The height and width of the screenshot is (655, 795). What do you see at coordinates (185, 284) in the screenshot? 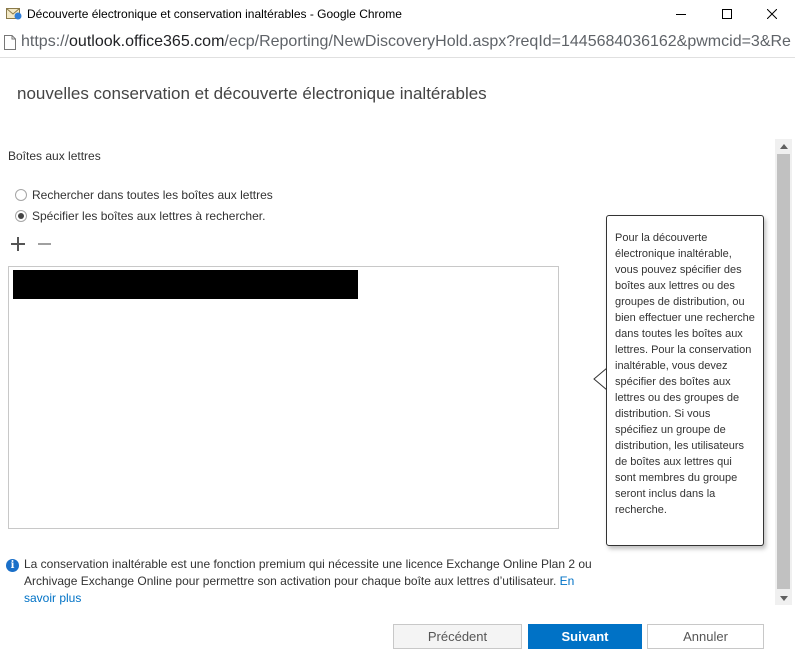
I see `mailbox-list-item-redacted: [redacted]` at bounding box center [185, 284].